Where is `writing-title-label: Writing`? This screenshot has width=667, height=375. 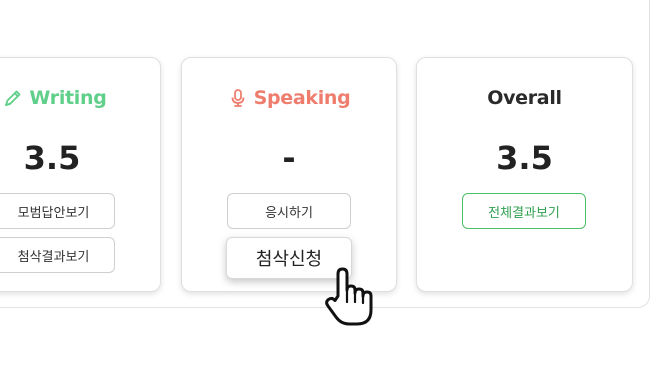 writing-title-label: Writing is located at coordinates (68, 98).